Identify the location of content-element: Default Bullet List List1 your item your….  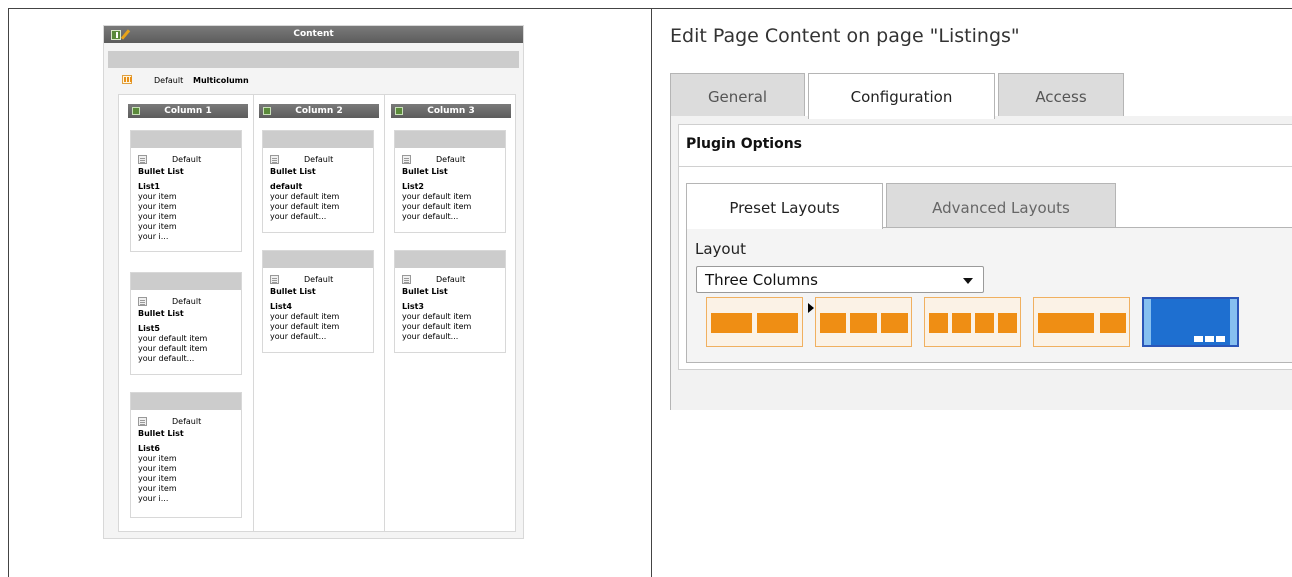
(186, 191).